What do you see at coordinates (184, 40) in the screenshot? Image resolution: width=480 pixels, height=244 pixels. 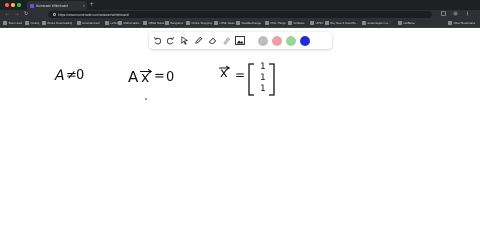 I see `select-icon` at bounding box center [184, 40].